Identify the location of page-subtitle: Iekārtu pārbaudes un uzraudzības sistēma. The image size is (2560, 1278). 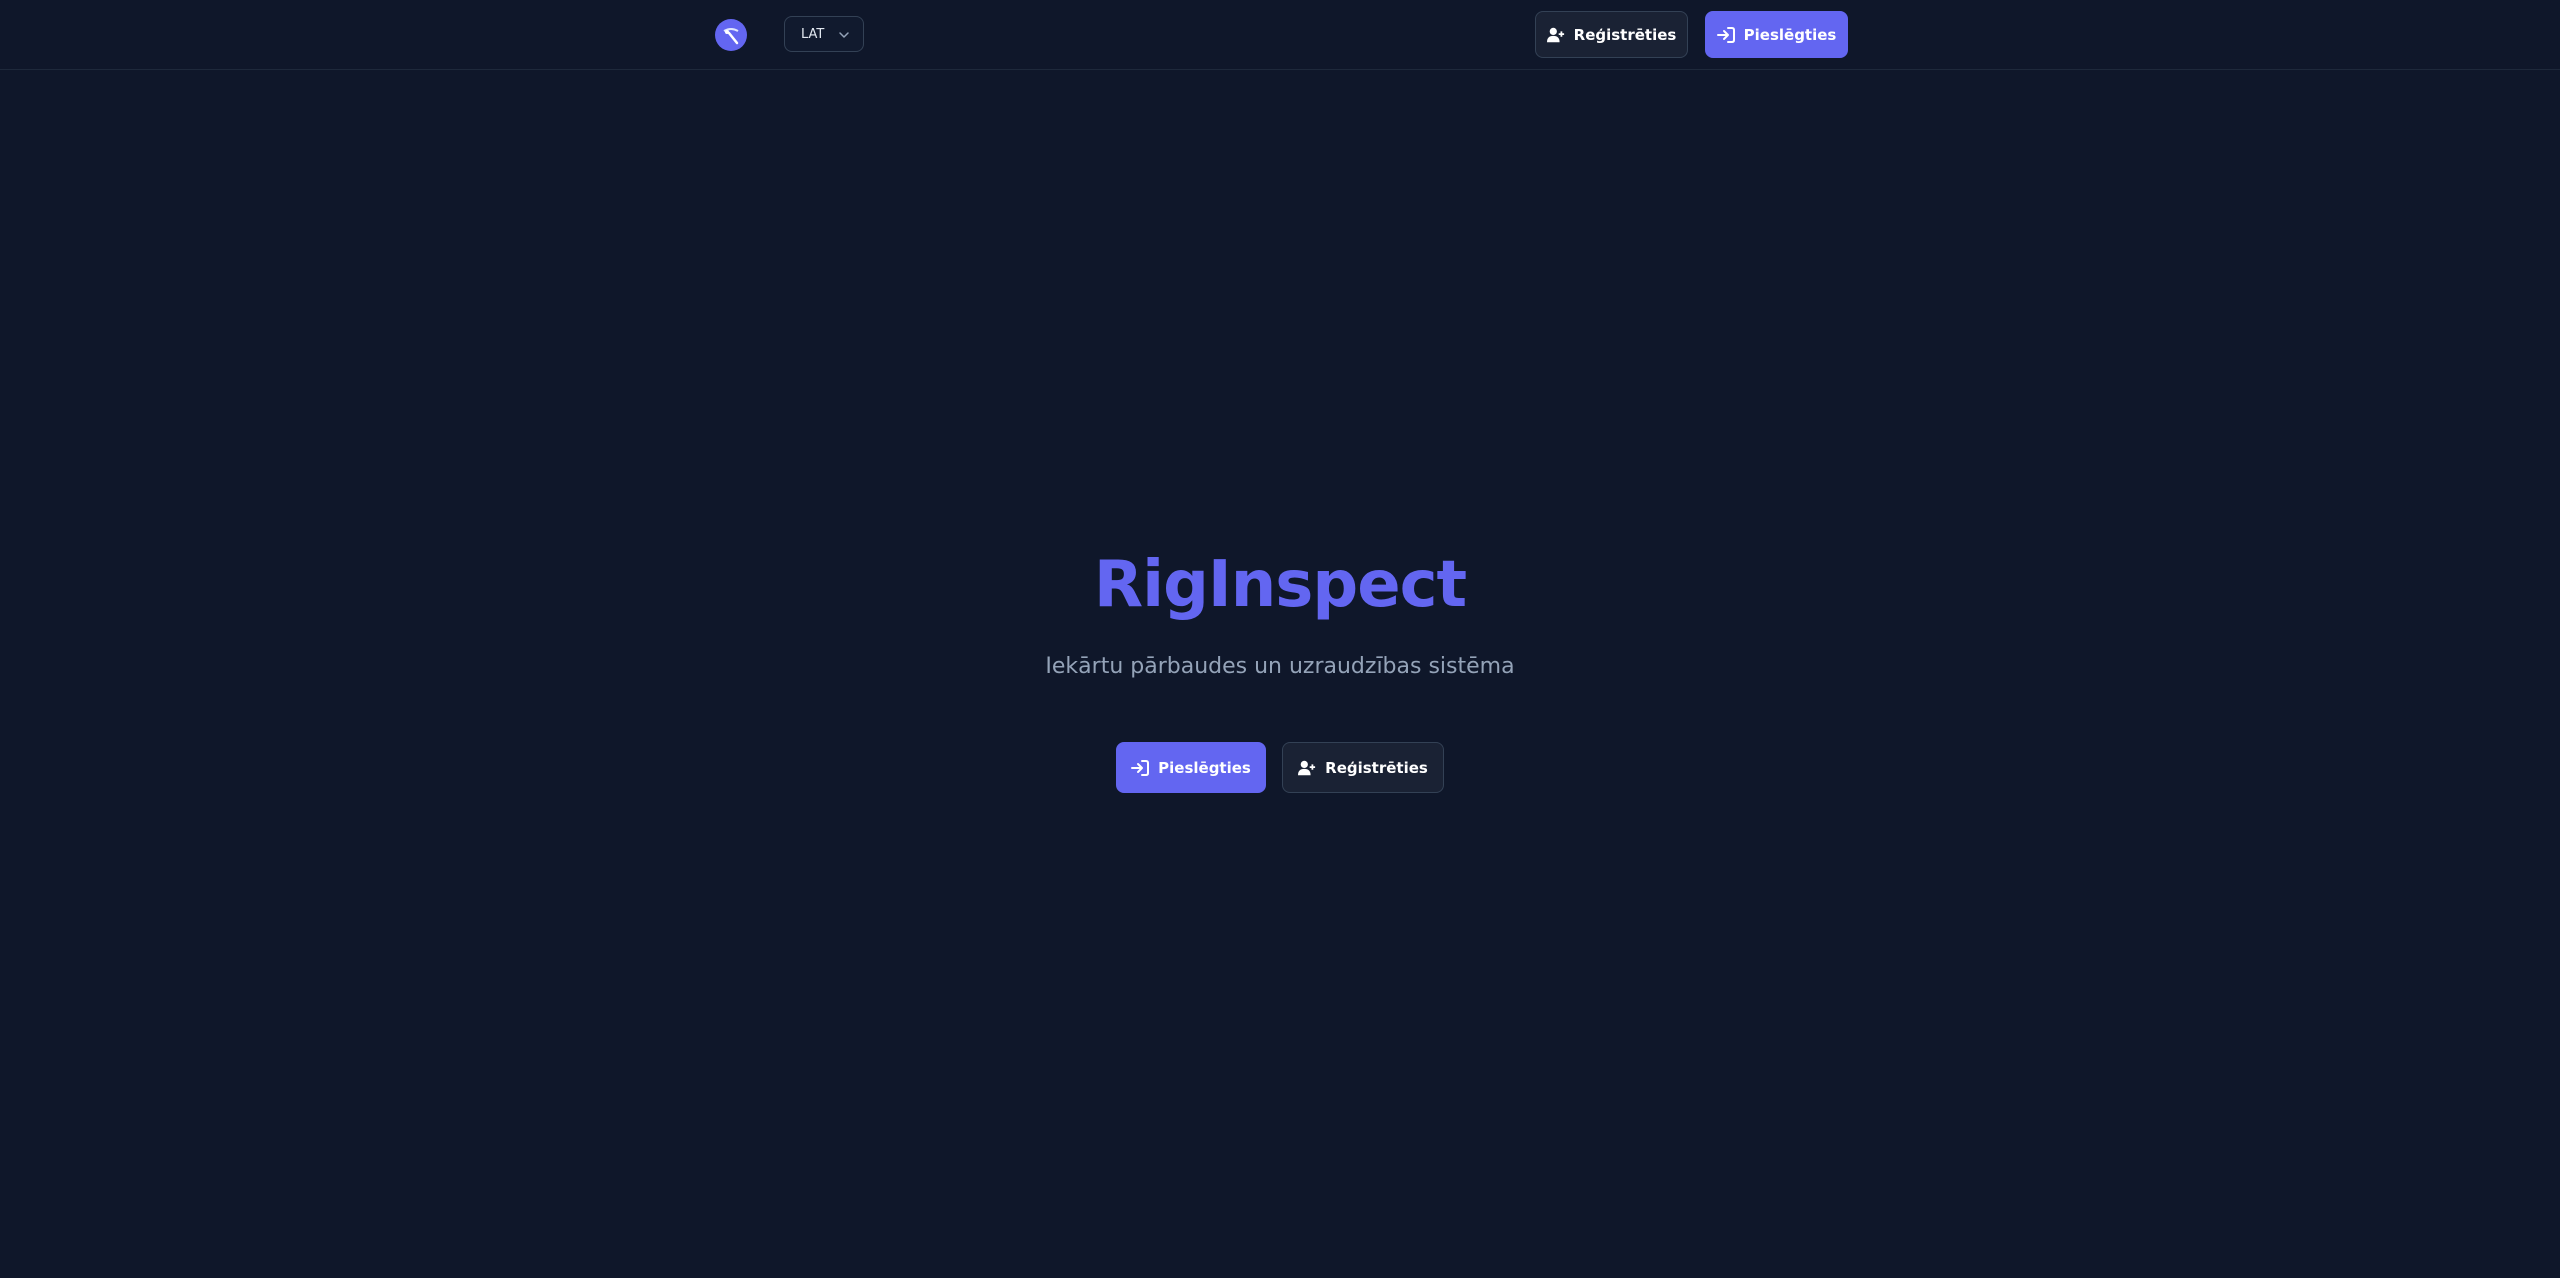
(1280, 666).